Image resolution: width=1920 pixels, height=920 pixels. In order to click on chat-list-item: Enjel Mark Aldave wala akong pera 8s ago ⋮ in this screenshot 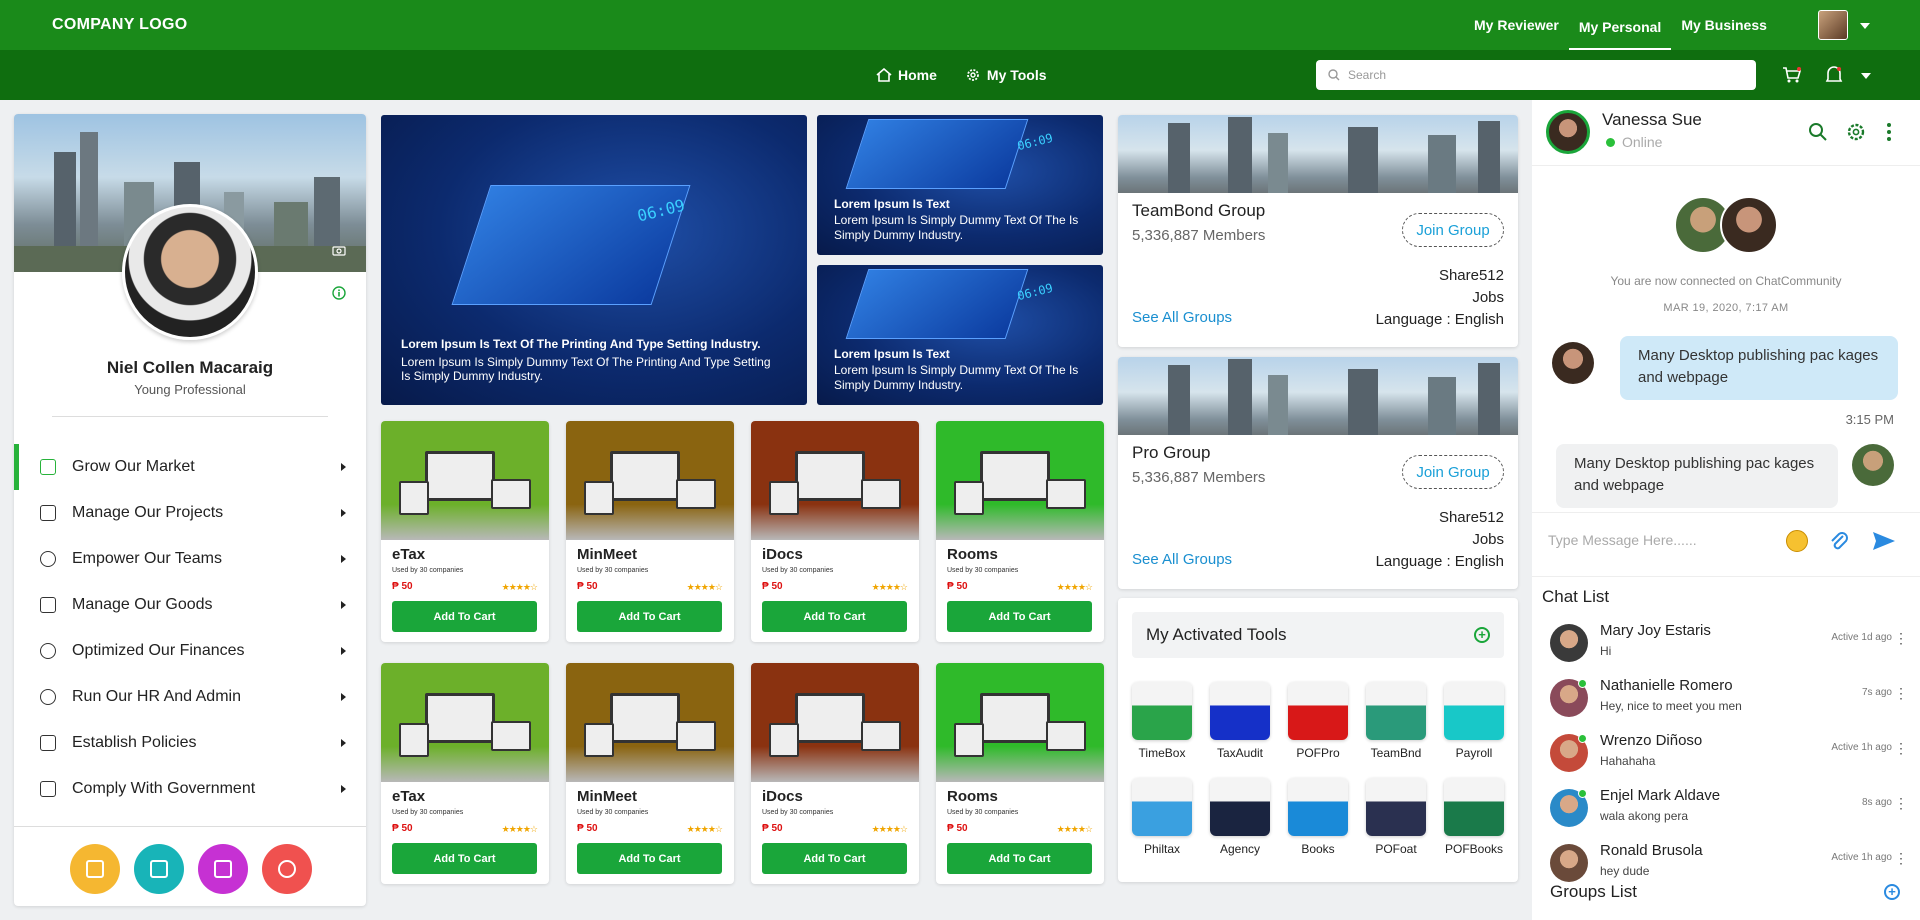, I will do `click(1730, 810)`.